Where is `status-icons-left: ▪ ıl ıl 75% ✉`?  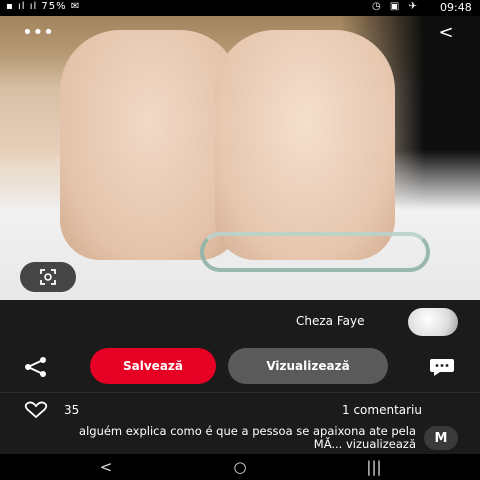
status-icons-left: ▪ ıl ıl 75% ✉ is located at coordinates (43, 6).